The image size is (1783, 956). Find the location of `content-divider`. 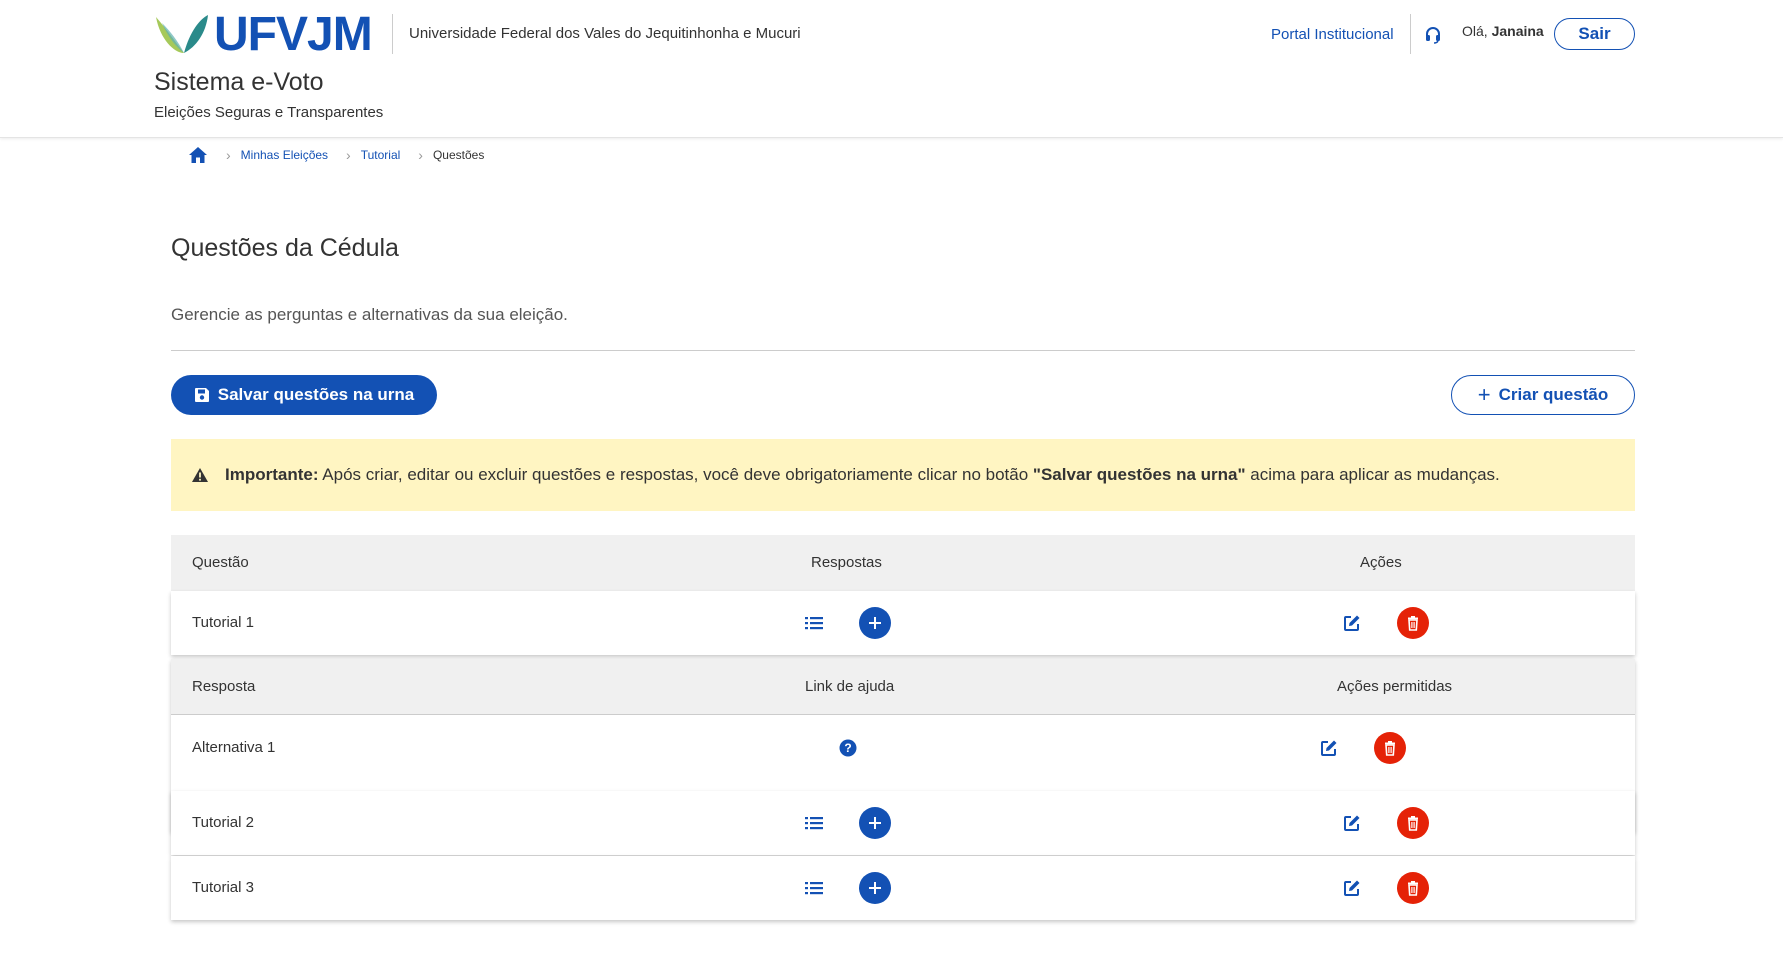

content-divider is located at coordinates (903, 350).